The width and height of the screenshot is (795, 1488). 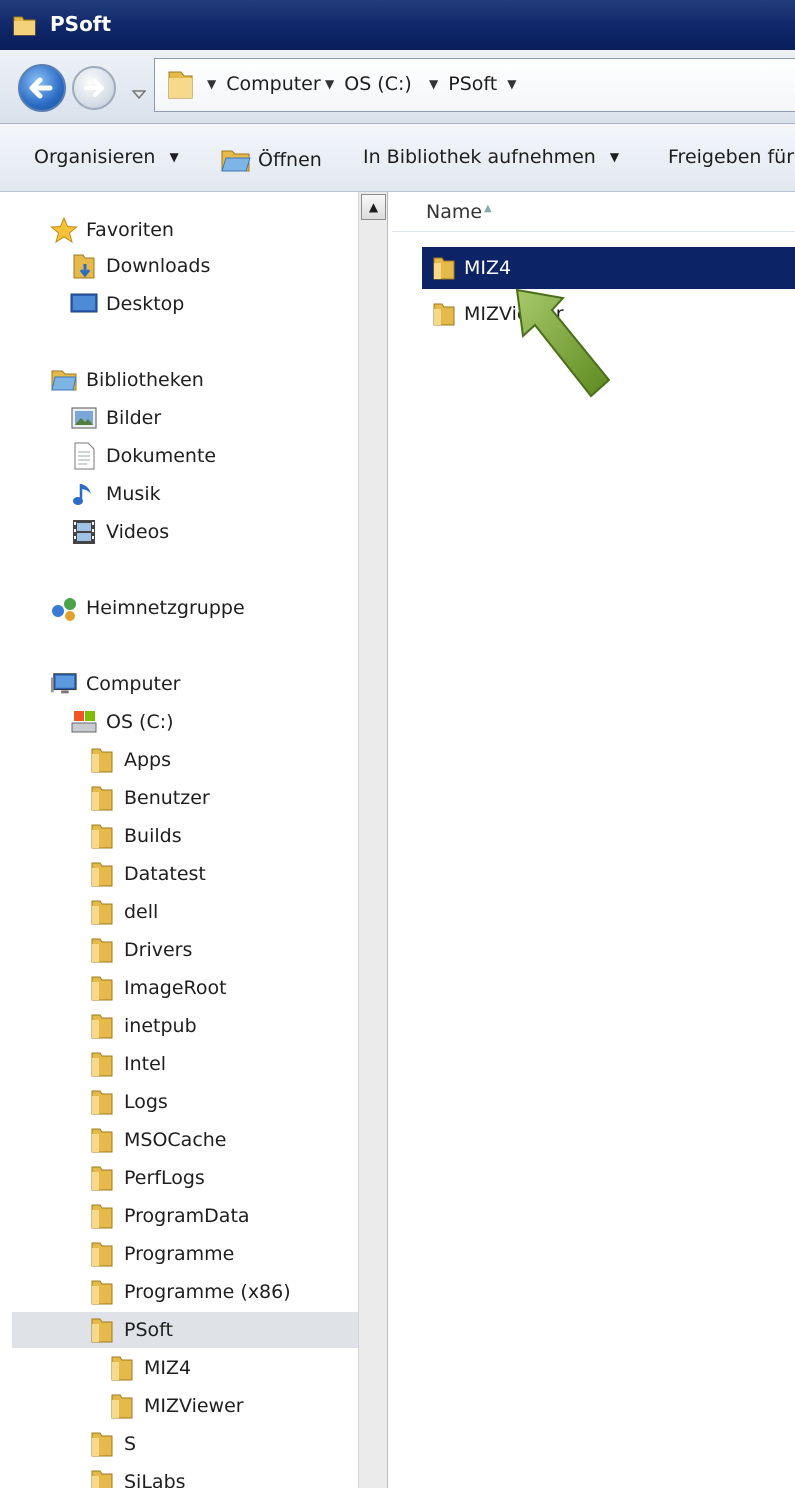 I want to click on nav-computer: Computer, so click(x=115, y=684).